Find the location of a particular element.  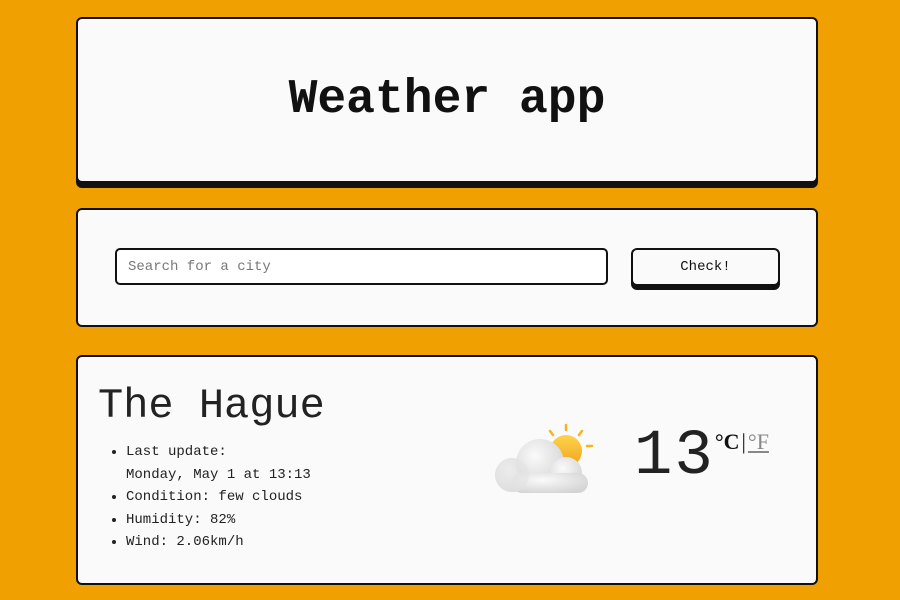

fahrenheit-link: °F is located at coordinates (758, 442).